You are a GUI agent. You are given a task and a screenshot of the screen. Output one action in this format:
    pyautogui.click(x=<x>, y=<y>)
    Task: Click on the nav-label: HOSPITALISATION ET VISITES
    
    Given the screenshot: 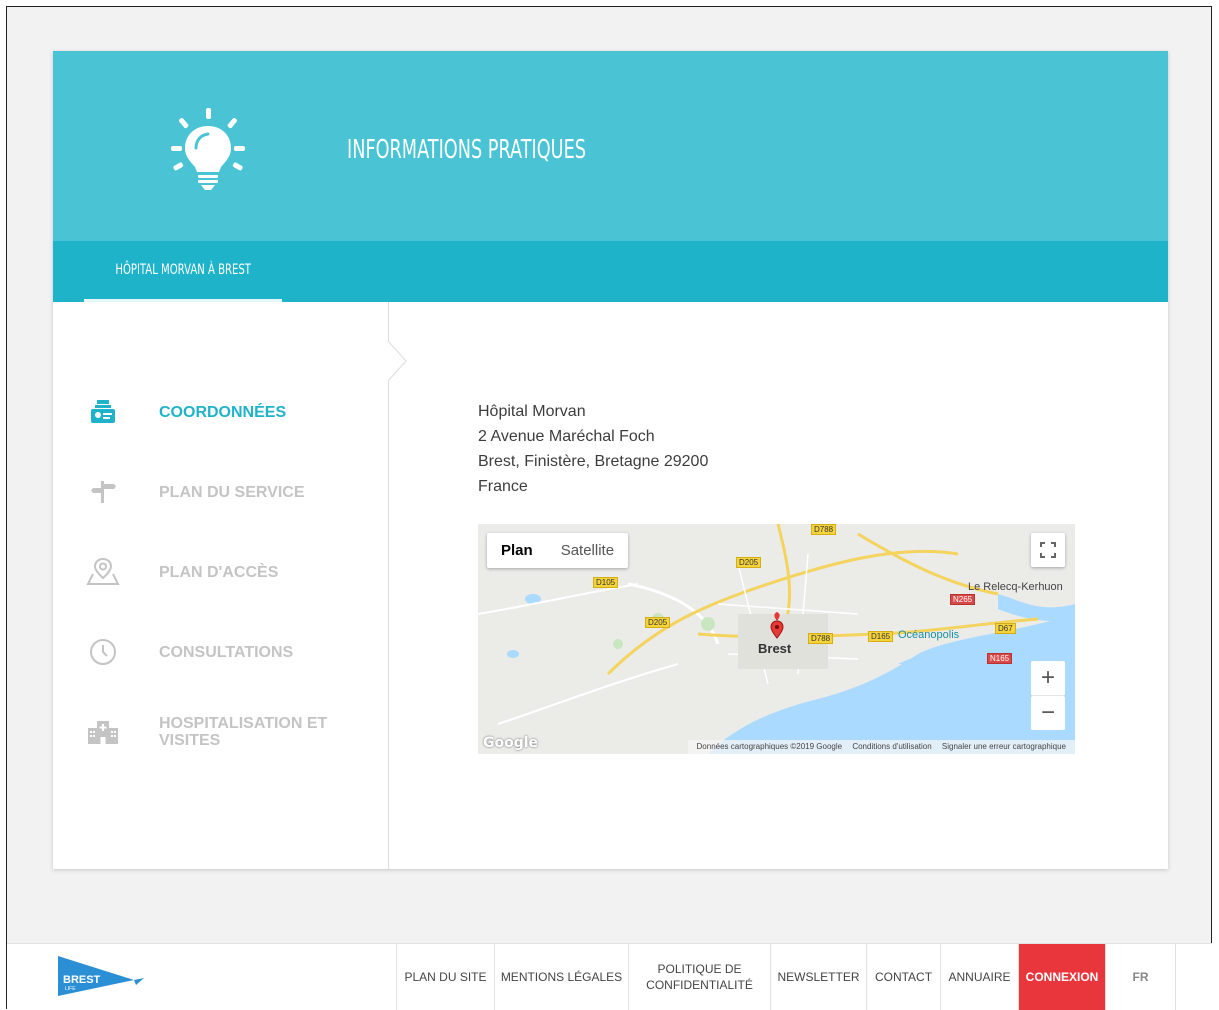 What is the action you would take?
    pyautogui.click(x=243, y=732)
    